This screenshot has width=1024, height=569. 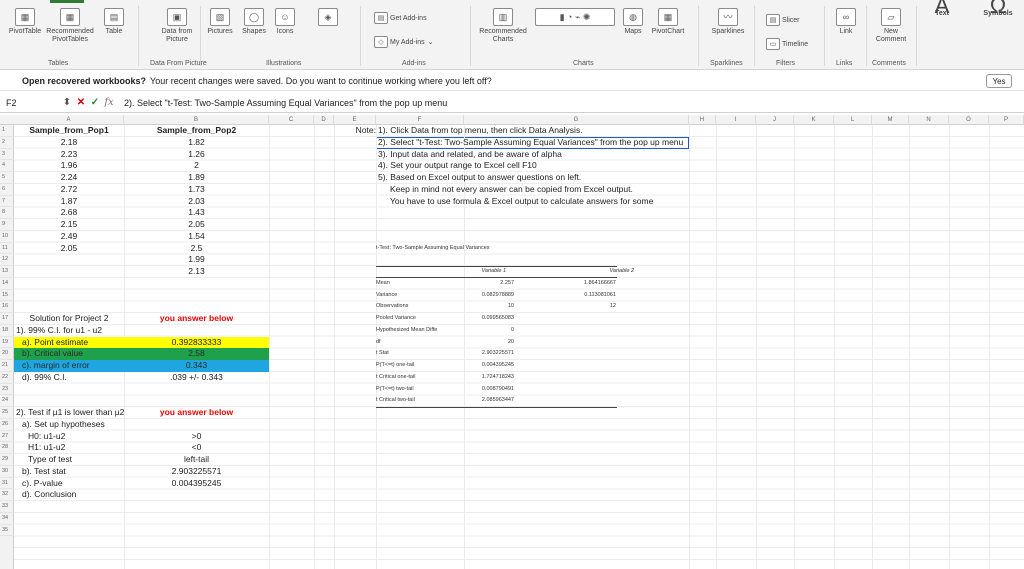 What do you see at coordinates (891, 26) in the screenshot?
I see `new-comment-button: ▱ New Comment` at bounding box center [891, 26].